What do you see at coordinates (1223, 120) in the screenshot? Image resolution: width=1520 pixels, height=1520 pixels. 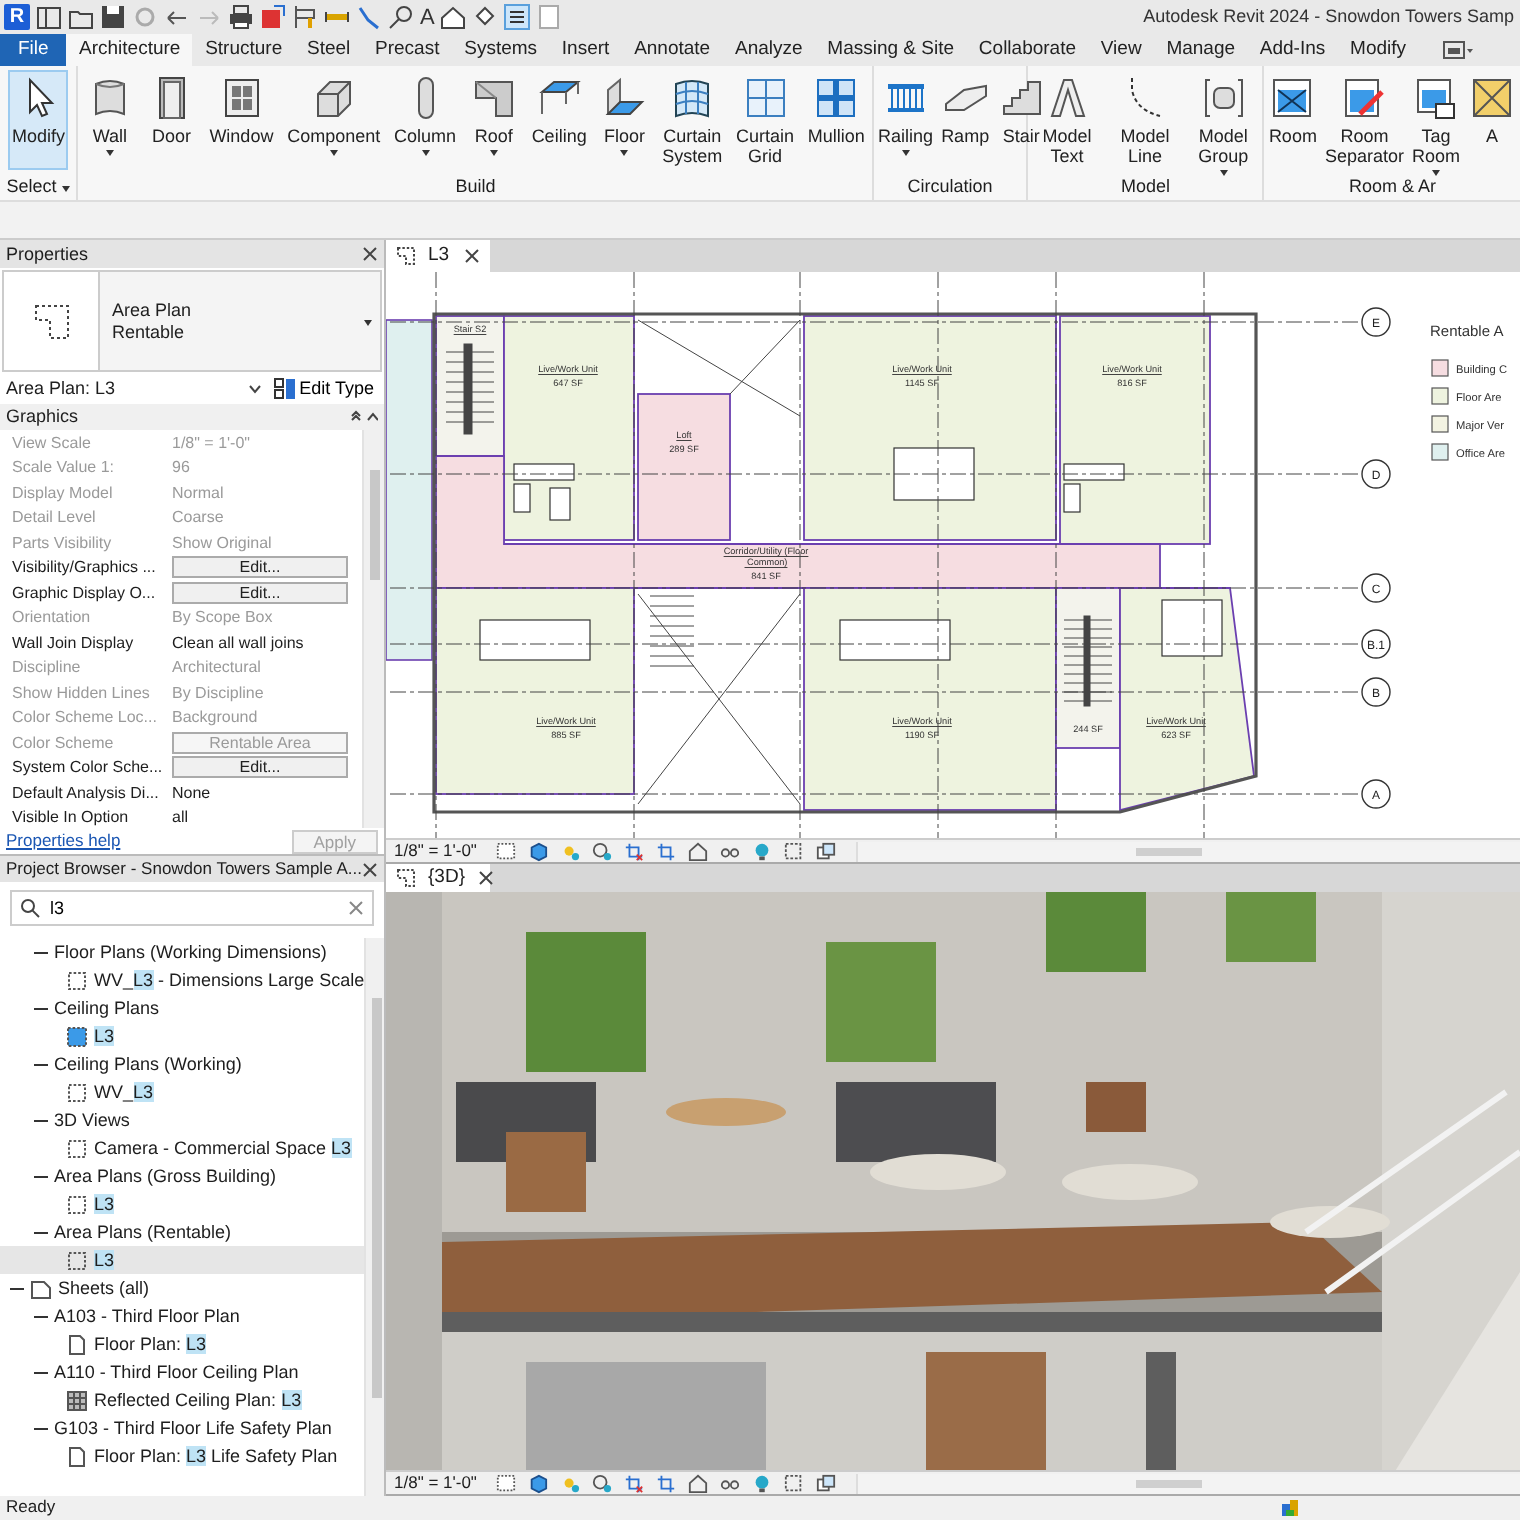 I see `ribbon-button: Model Group` at bounding box center [1223, 120].